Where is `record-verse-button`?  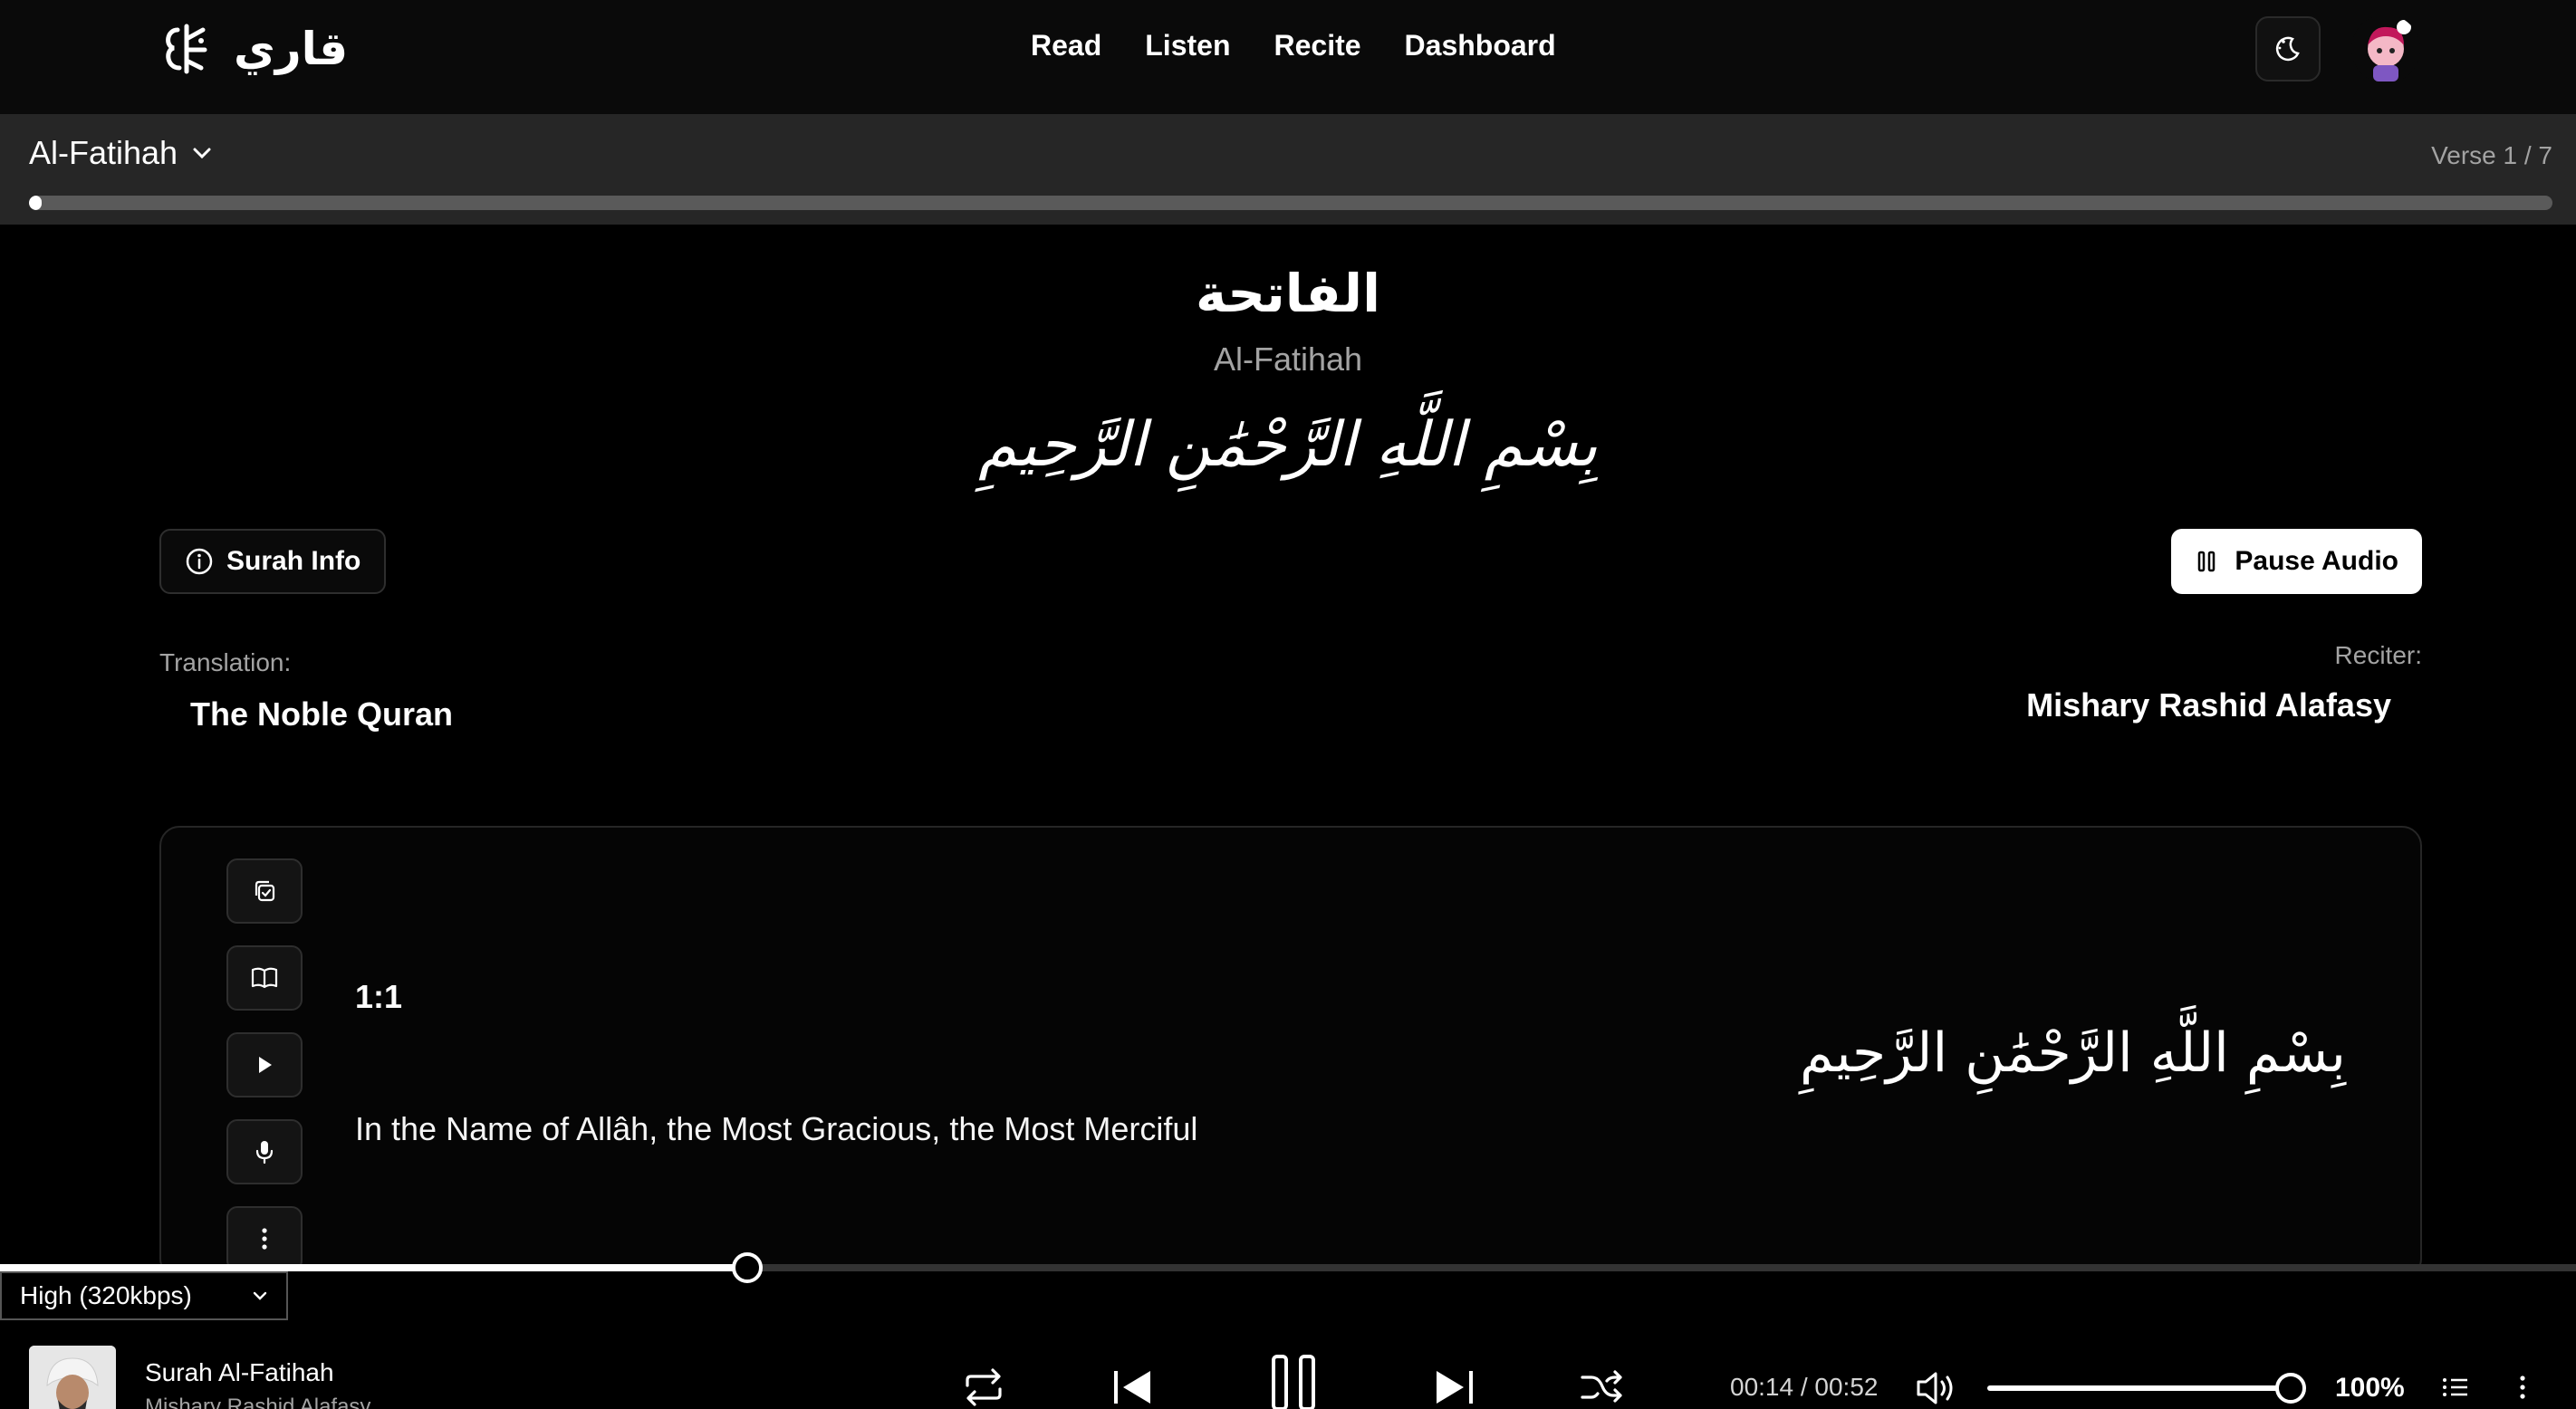
record-verse-button is located at coordinates (264, 1151).